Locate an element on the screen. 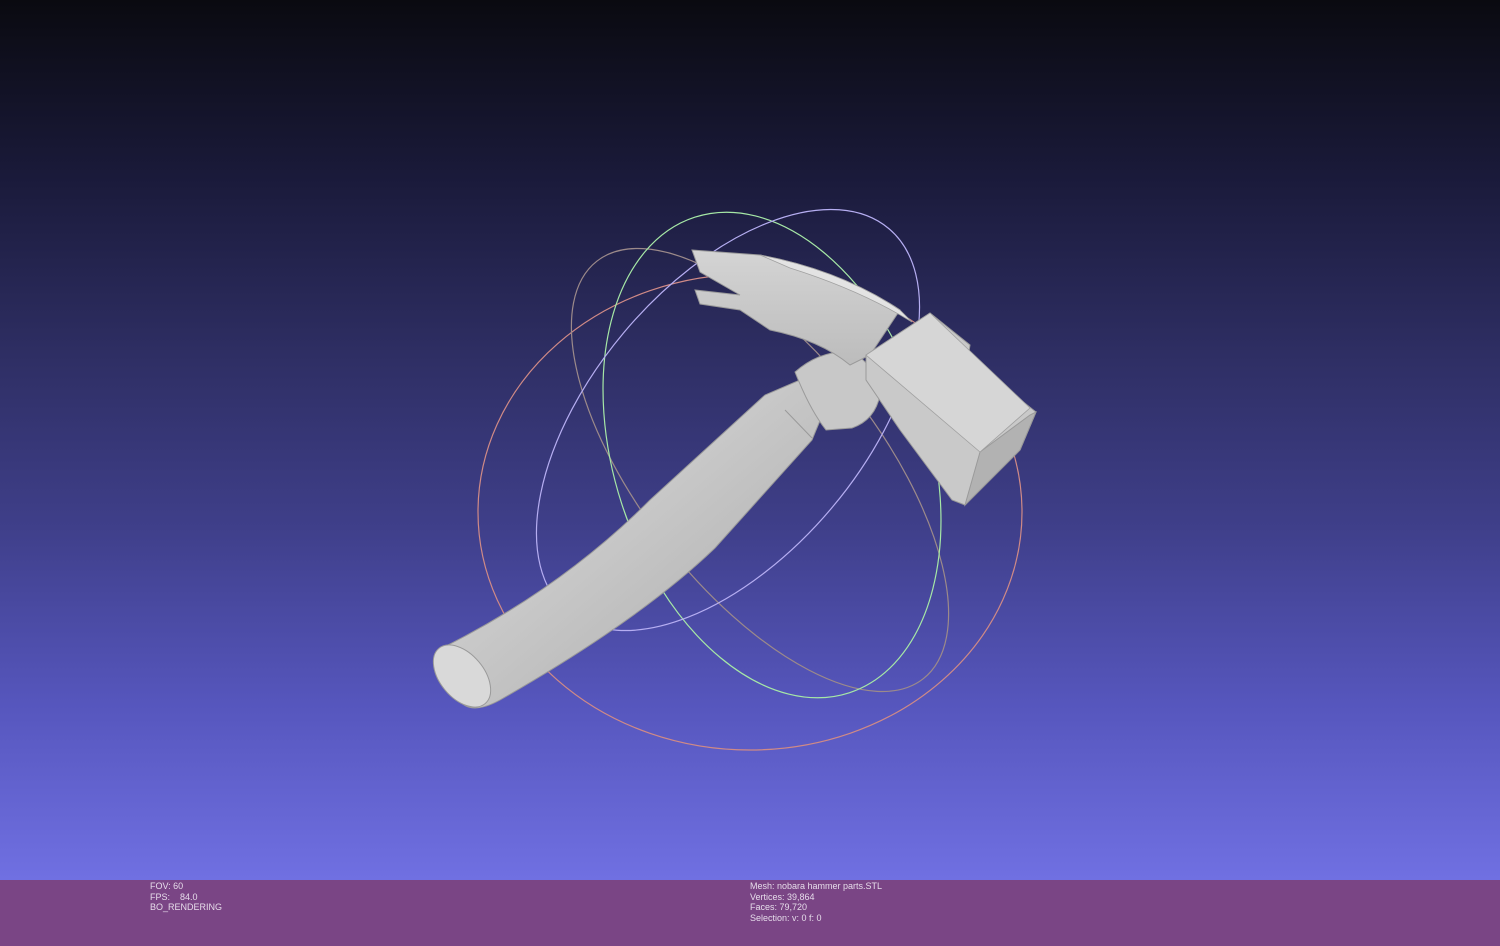  fov-readout: FOV: 60 is located at coordinates (167, 886).